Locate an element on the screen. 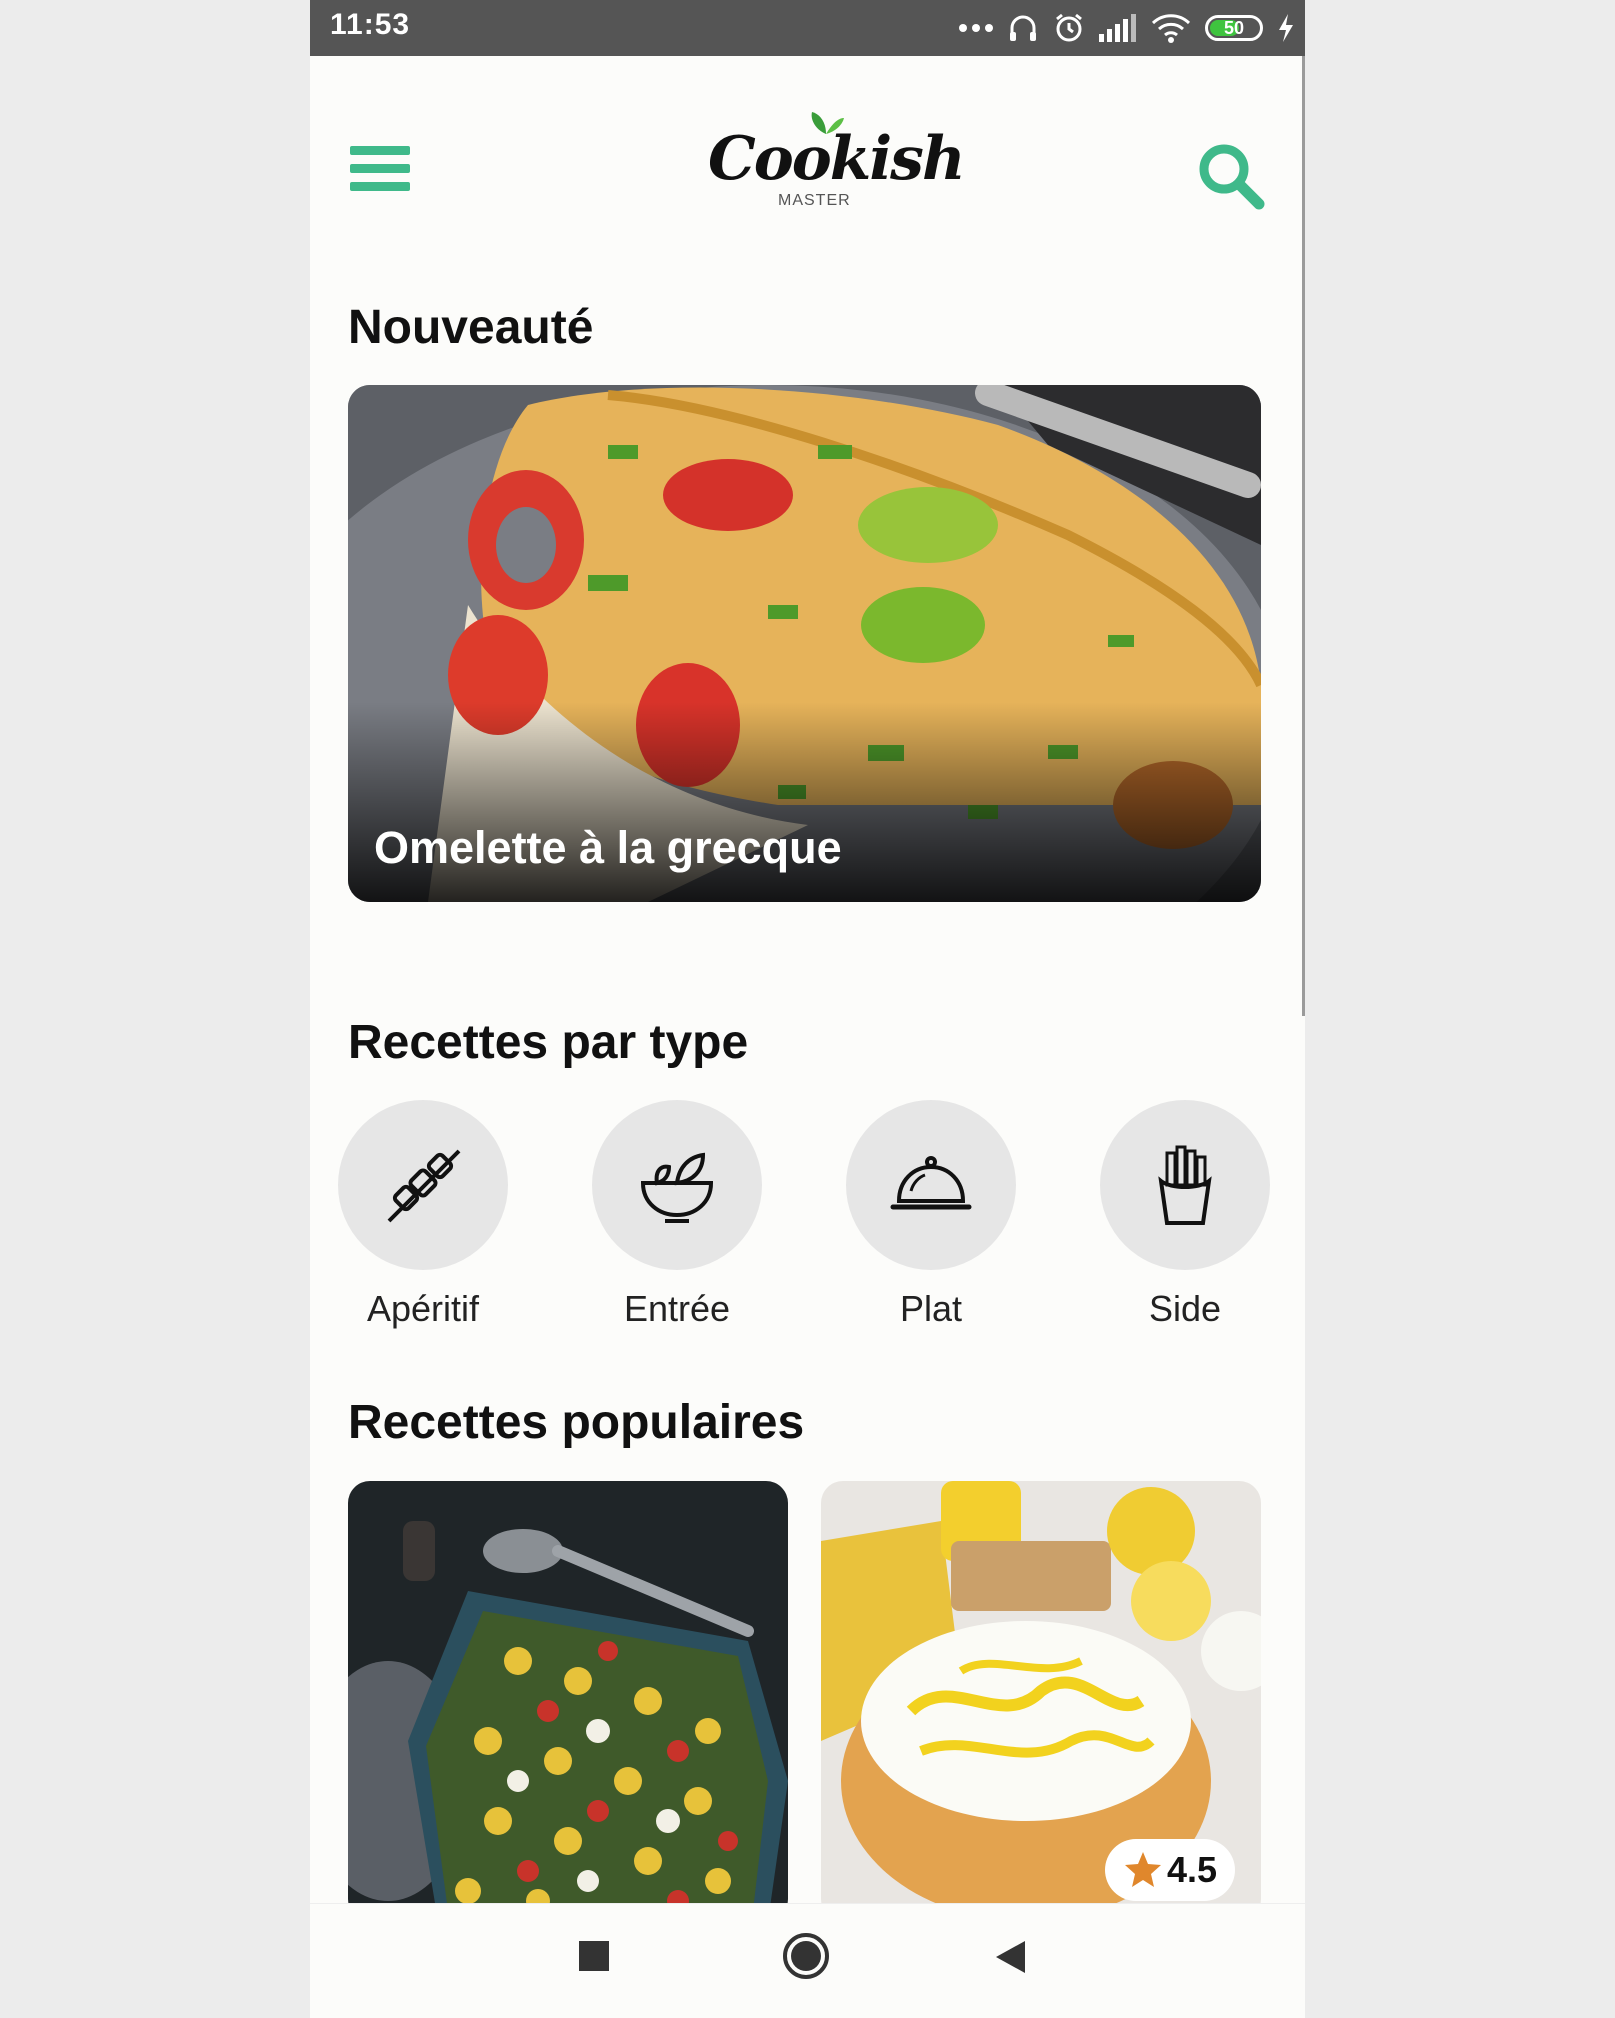 The height and width of the screenshot is (2018, 1615). section-title-popular: Recettes populaires is located at coordinates (576, 1422).